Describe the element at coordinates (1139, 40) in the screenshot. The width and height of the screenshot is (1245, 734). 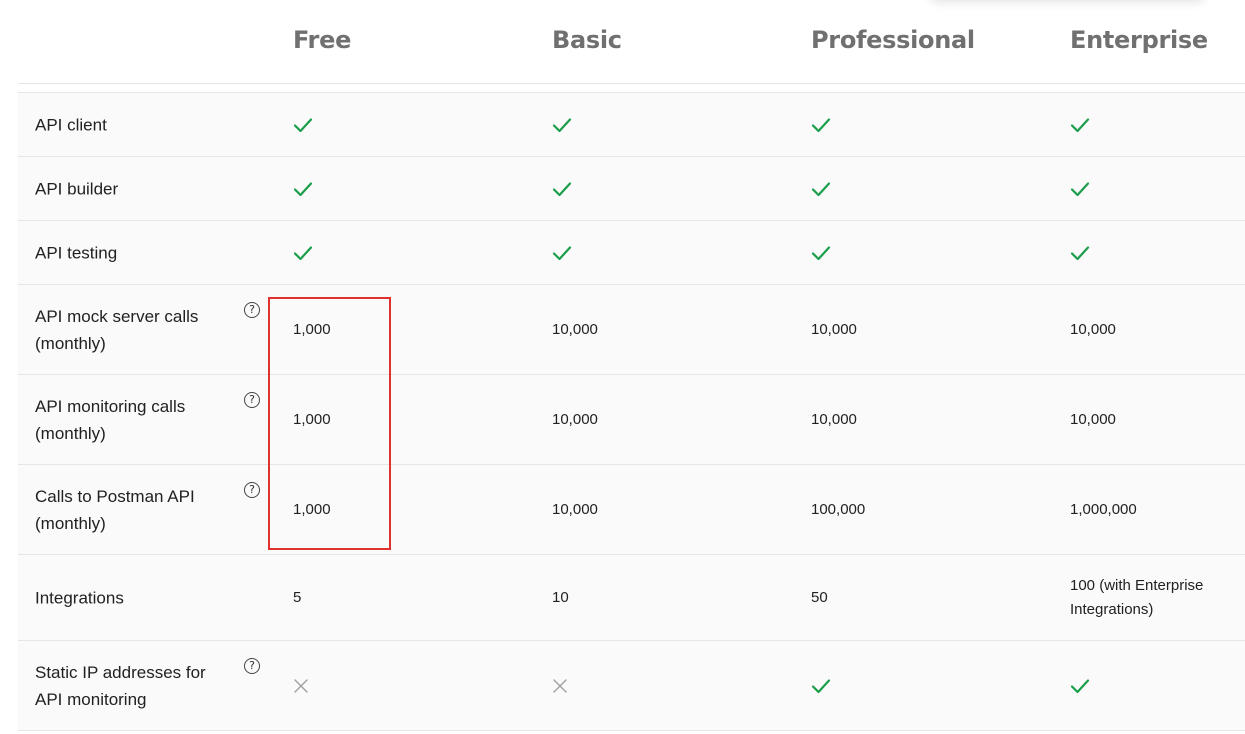
I see `plan-name-enterprise: Enterprise` at that location.